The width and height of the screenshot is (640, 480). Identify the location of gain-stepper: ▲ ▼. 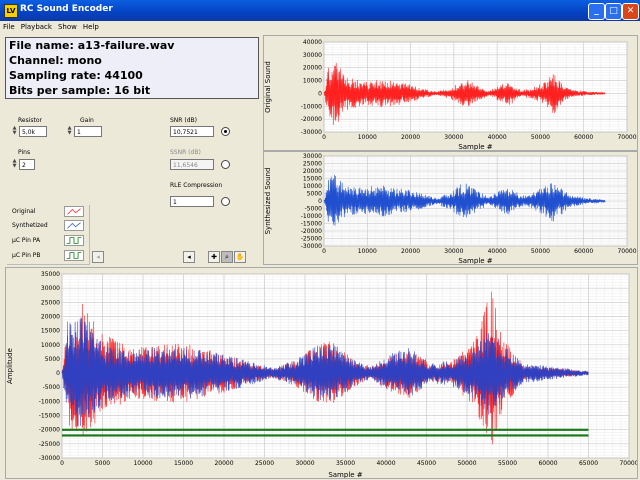
(69, 131).